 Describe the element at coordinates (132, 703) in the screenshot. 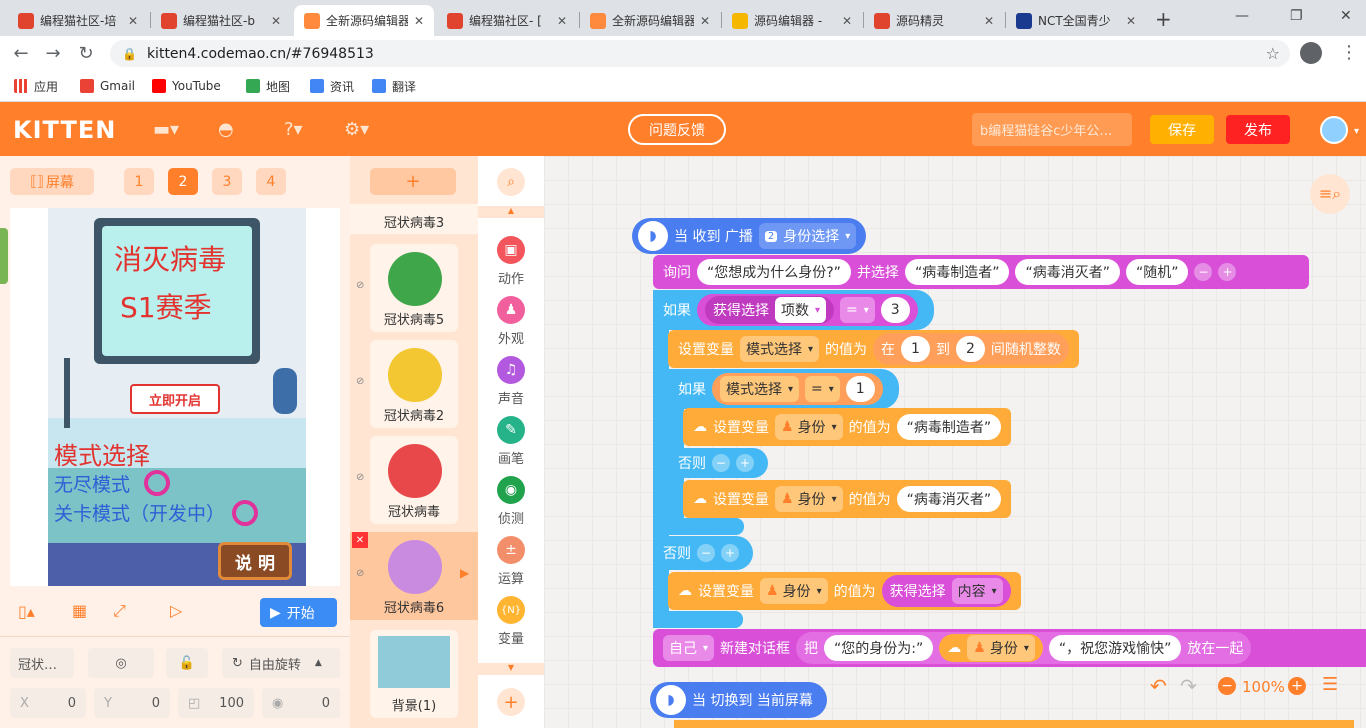

I see `y-field: Y0` at that location.